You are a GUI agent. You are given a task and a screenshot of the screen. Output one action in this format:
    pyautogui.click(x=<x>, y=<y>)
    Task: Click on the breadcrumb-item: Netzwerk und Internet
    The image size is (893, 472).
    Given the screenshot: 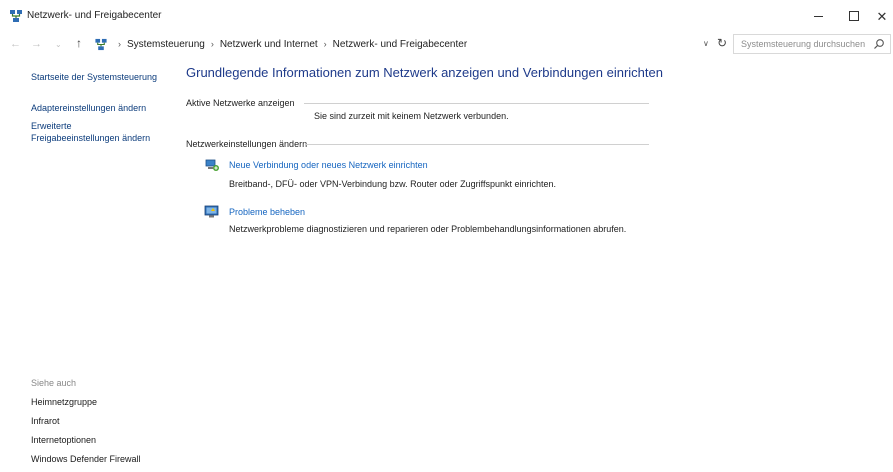 What is the action you would take?
    pyautogui.click(x=269, y=44)
    